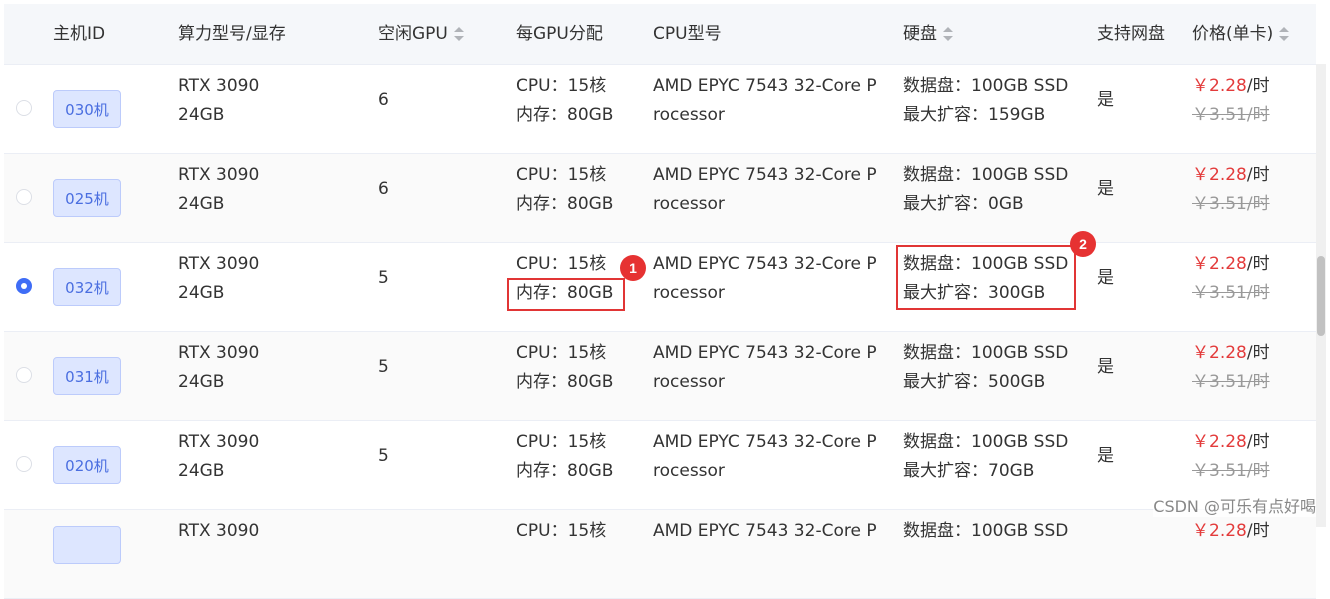 The height and width of the screenshot is (599, 1330). I want to click on host-id-tag, so click(87, 545).